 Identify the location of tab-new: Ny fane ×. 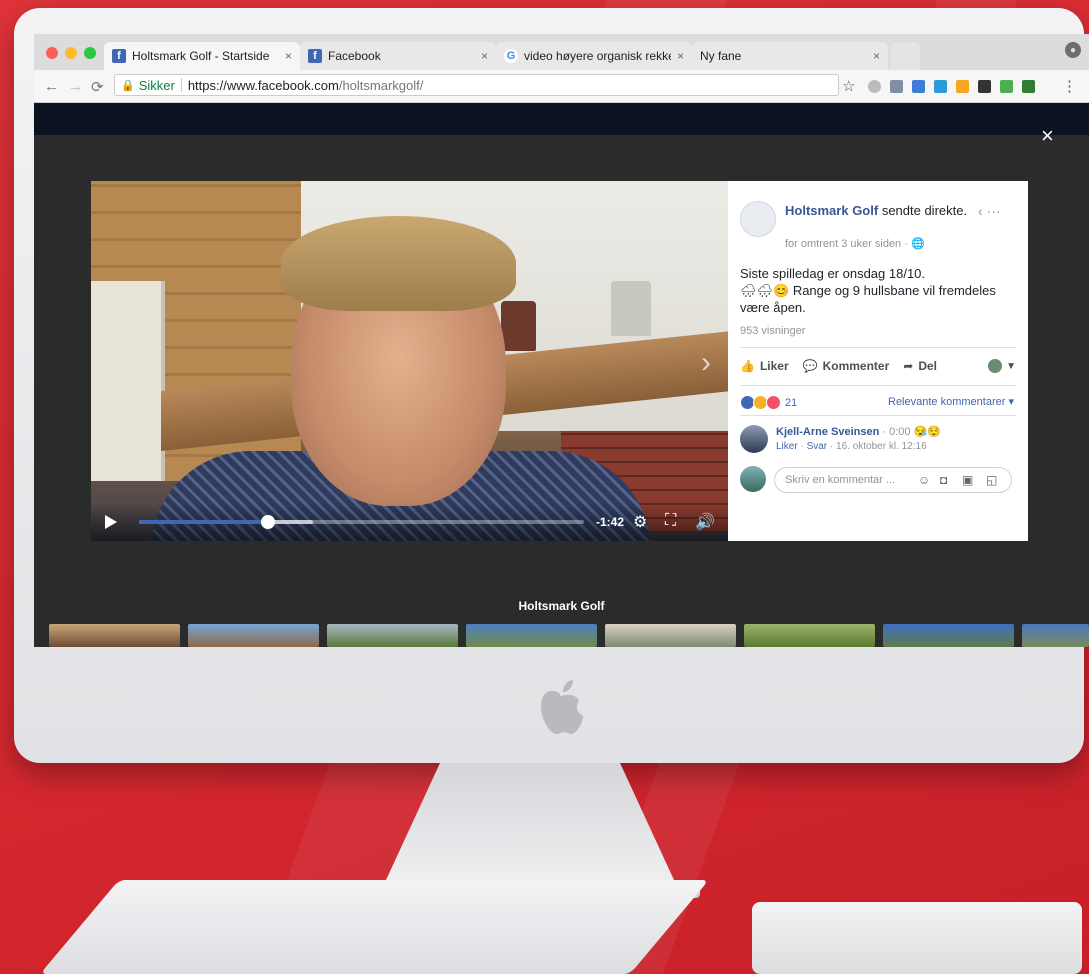
(790, 56).